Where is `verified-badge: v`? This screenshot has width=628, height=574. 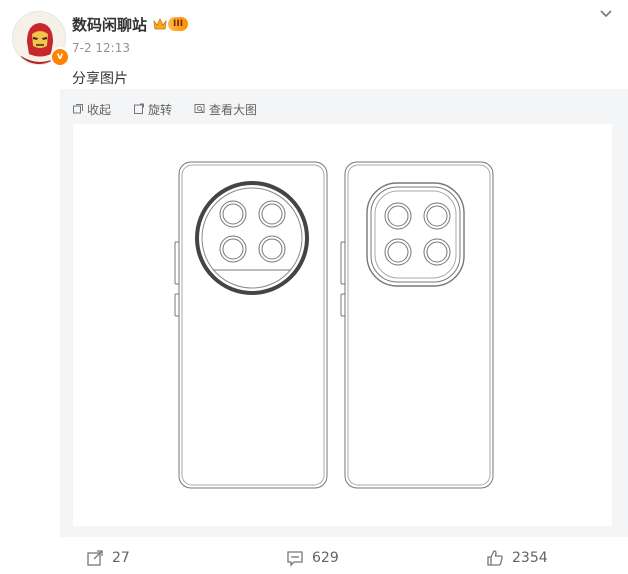 verified-badge: v is located at coordinates (60, 57).